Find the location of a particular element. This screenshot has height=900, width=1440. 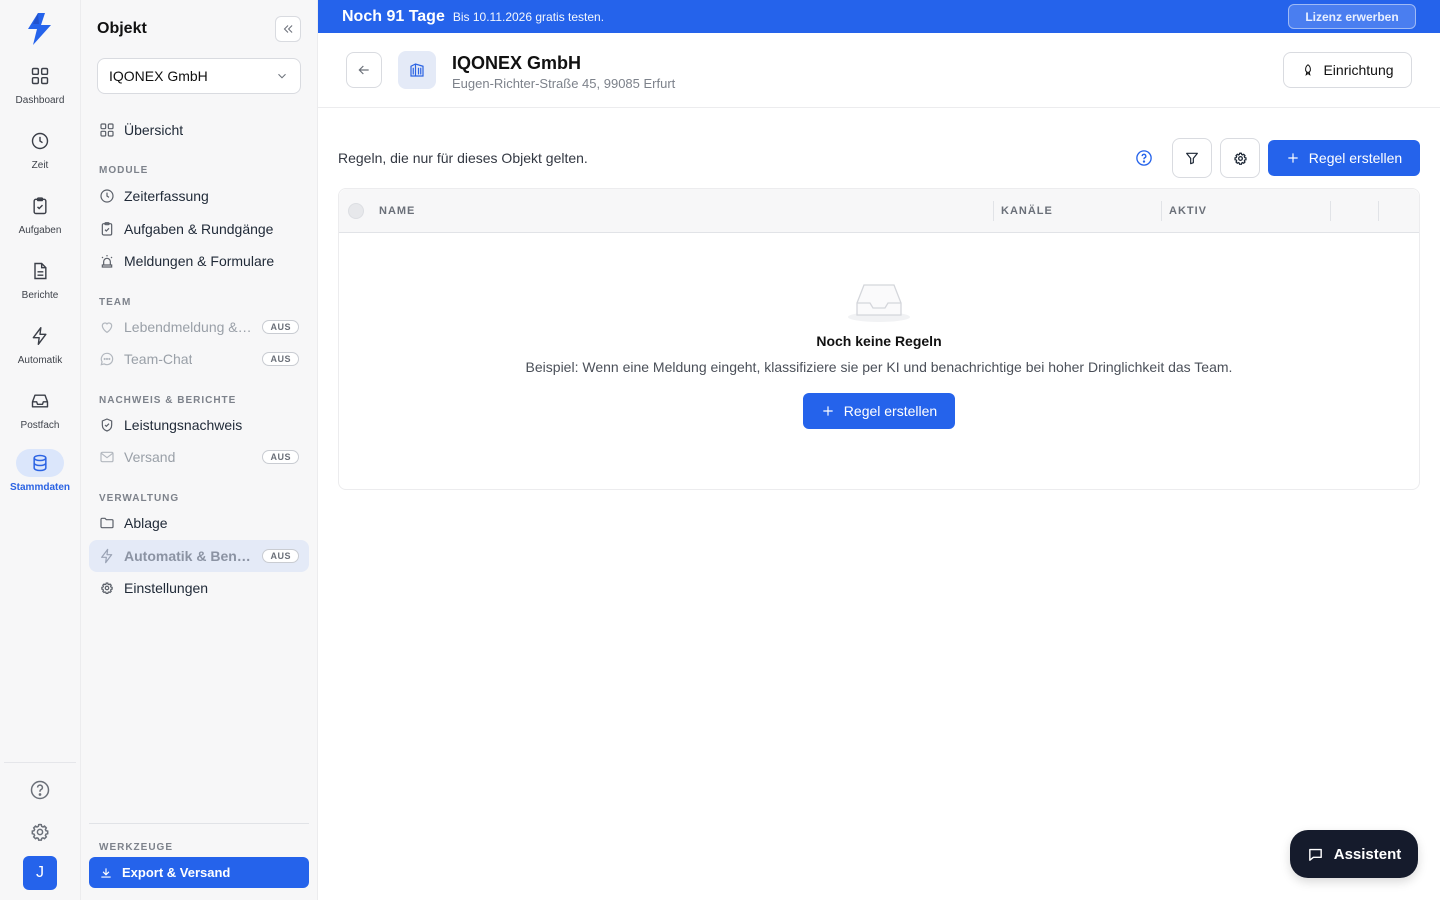

back-button is located at coordinates (364, 70).